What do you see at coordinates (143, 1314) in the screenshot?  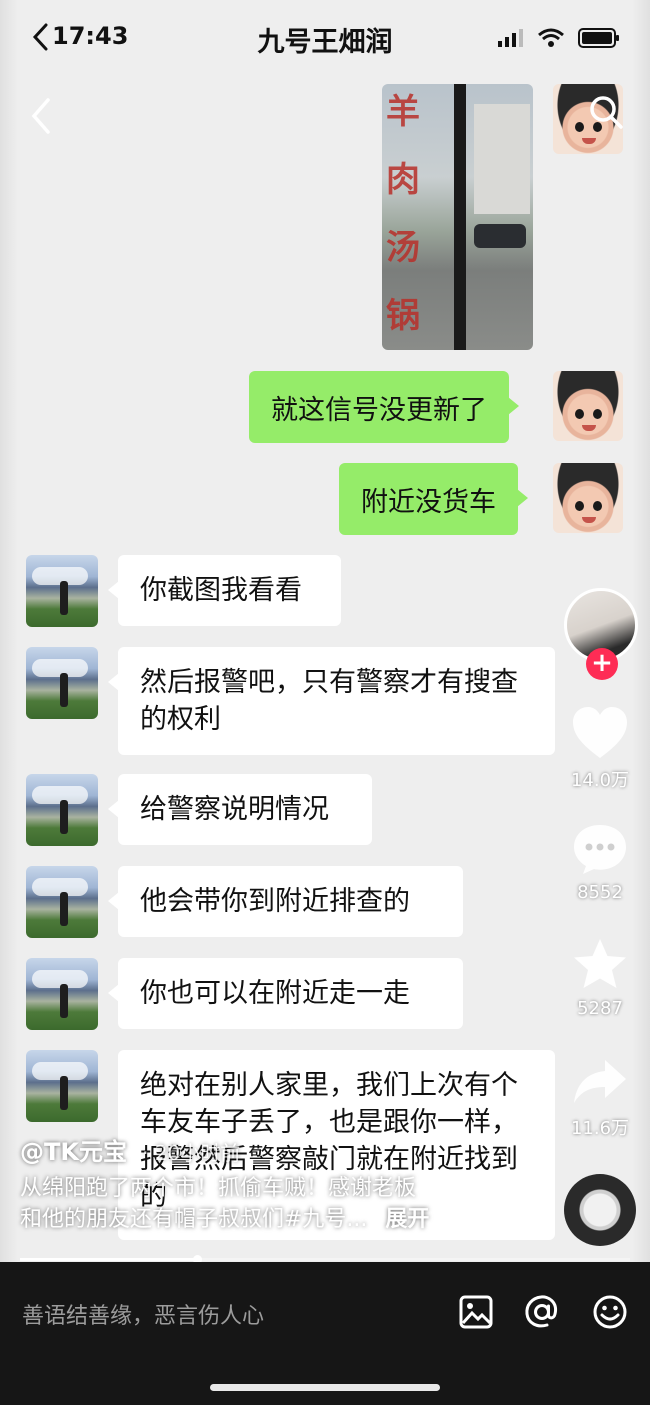 I see `comment-input: 善语结善缘，恶言伤人心` at bounding box center [143, 1314].